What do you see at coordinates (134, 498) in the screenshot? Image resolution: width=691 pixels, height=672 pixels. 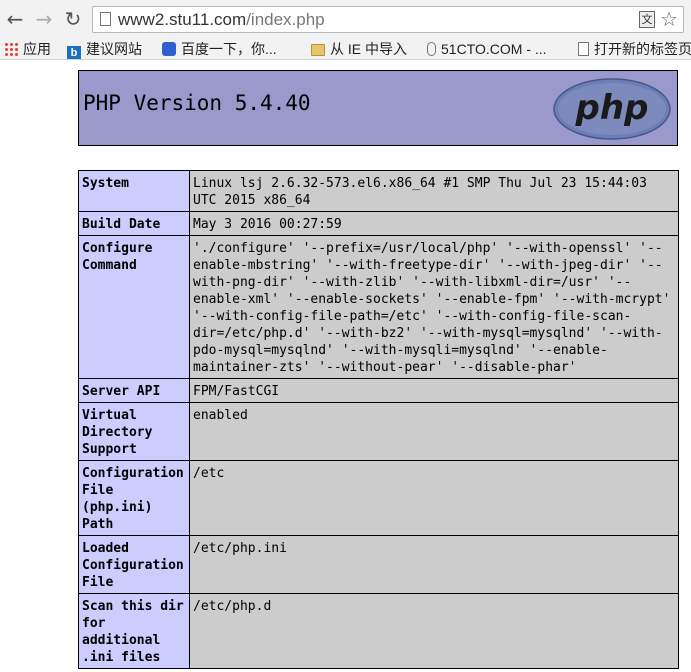 I see `row-key: Configuration File (php.ini) Path` at bounding box center [134, 498].